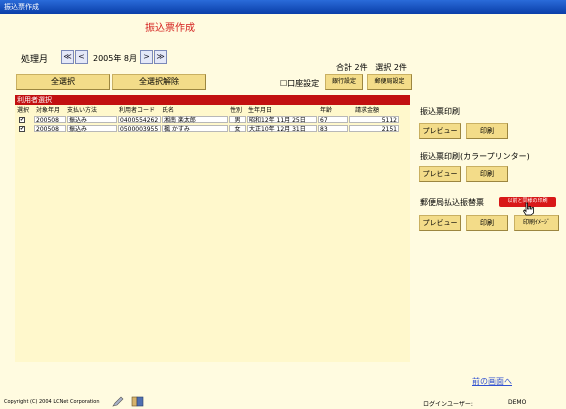  Describe the element at coordinates (212, 110) in the screenshot. I see `column-headers: 選択 対象年月 支払い方法 利用者コード 氏名 性別 生年月日 年齢 請求金額` at that location.